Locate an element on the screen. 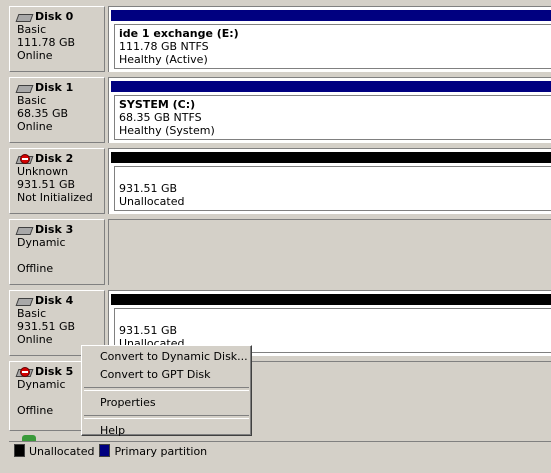  disk-type: Dynamic is located at coordinates (41, 242).